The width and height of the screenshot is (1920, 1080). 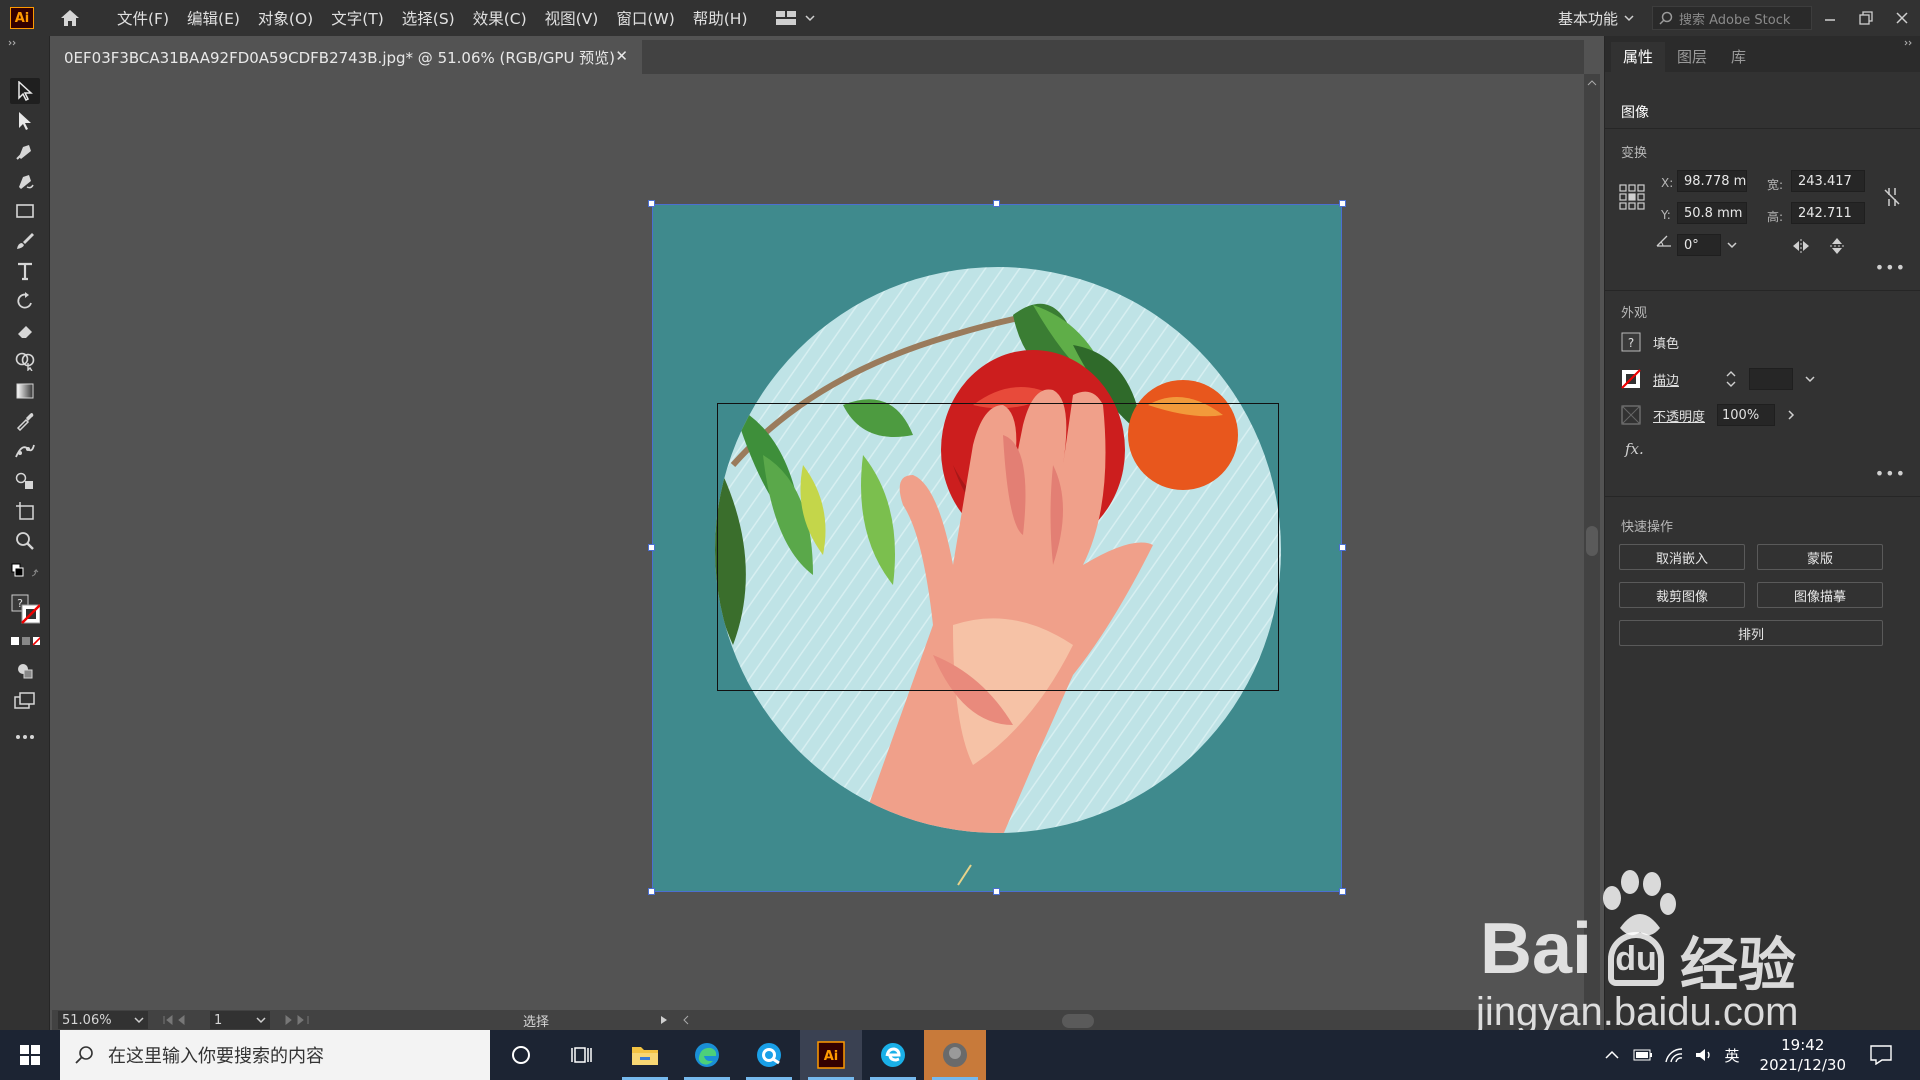 I want to click on rectangle-path, so click(x=998, y=547).